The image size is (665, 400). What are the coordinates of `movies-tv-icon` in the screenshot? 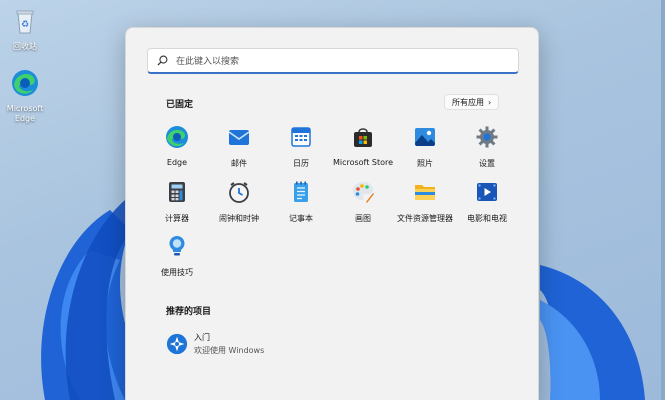 It's located at (487, 192).